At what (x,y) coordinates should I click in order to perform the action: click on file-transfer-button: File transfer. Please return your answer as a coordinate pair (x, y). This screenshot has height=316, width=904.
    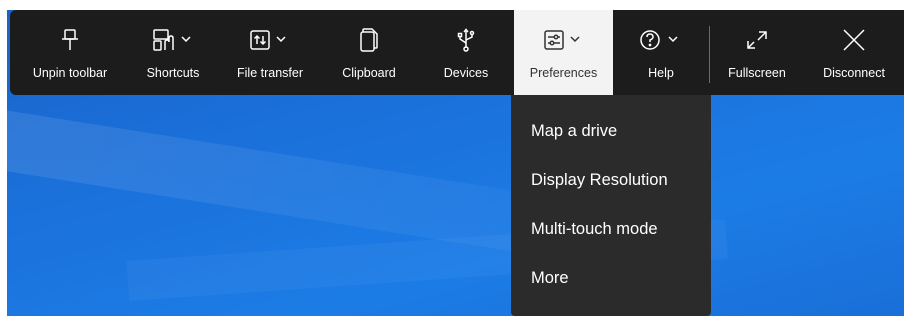
    Looking at the image, I should click on (270, 52).